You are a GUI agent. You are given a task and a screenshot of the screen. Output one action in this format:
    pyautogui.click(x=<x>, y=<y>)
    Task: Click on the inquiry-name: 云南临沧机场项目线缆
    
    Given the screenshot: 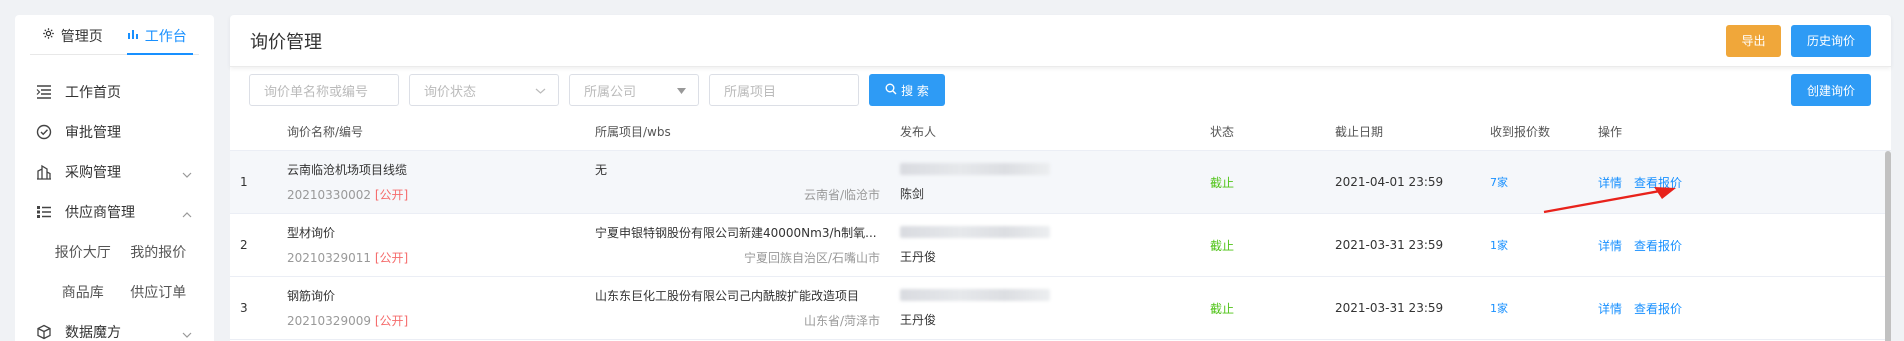 What is the action you would take?
    pyautogui.click(x=347, y=170)
    